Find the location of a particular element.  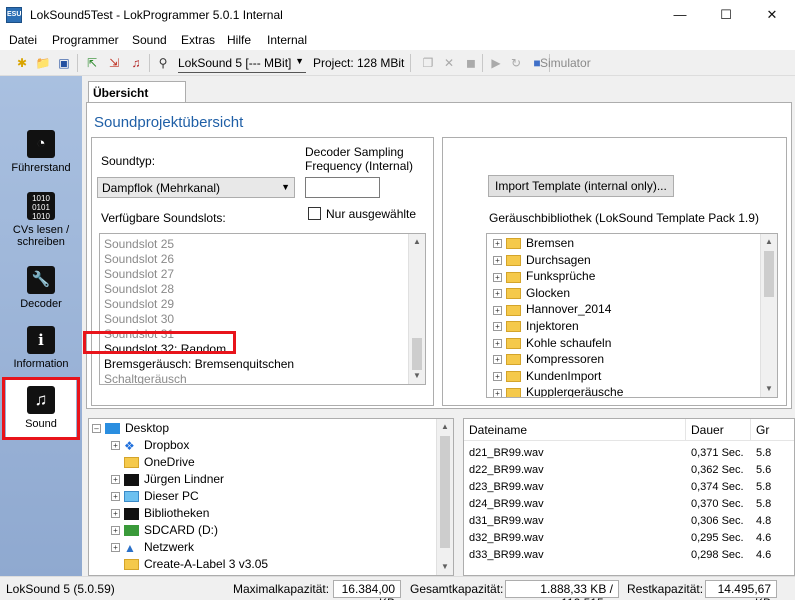

file-tree-scrollbar: ▲ ▼ is located at coordinates (444, 497).